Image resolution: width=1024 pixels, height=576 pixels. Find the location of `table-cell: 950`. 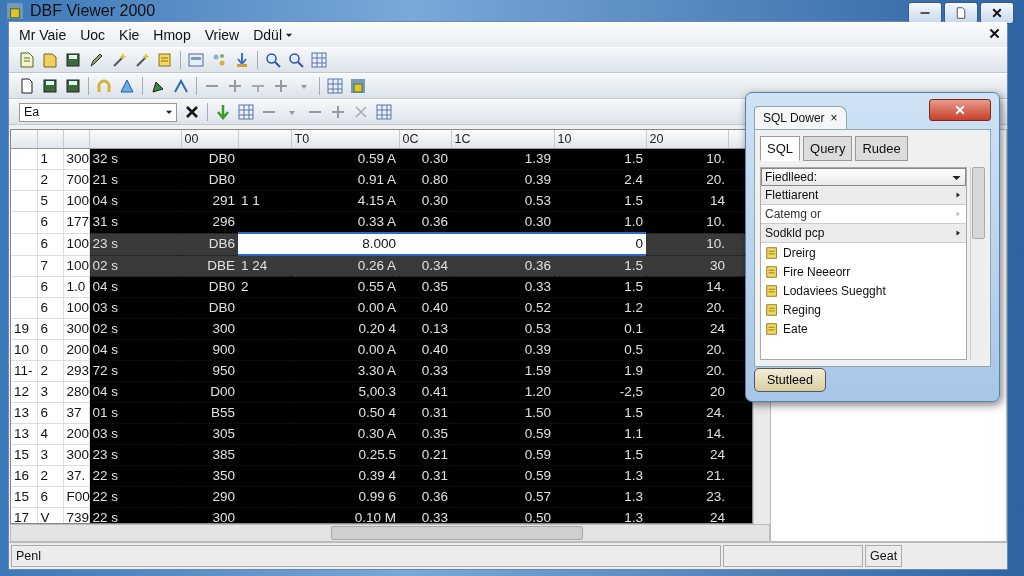

table-cell: 950 is located at coordinates (209, 371).